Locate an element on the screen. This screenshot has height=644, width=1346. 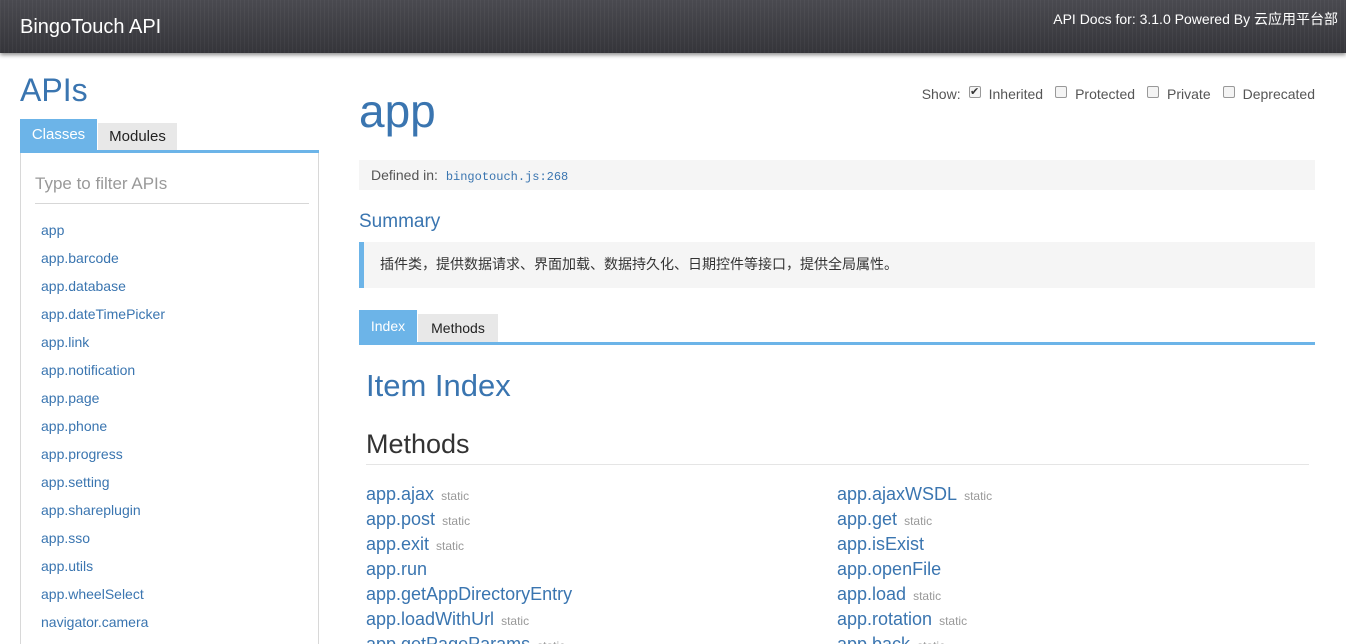
show-option-private: Private is located at coordinates (1179, 94).